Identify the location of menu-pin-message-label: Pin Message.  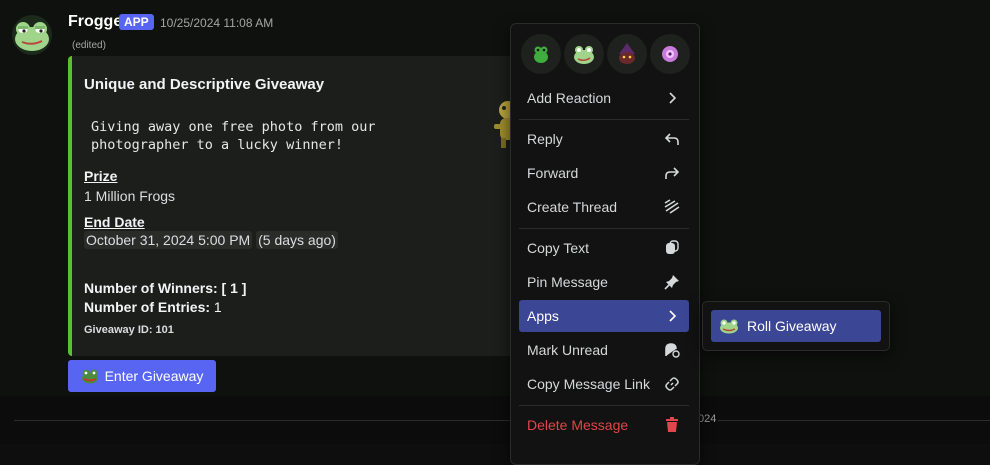
(567, 282).